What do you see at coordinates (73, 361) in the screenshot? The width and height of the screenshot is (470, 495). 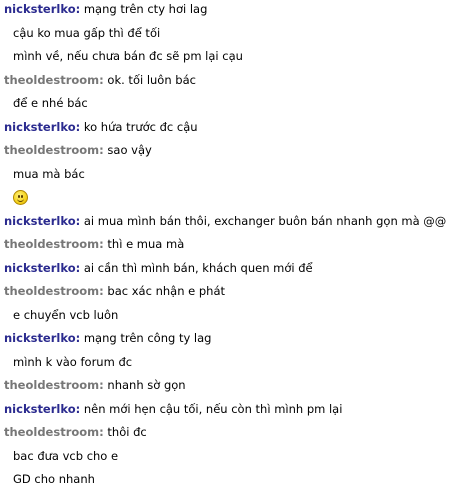 I see `message-continuation: mình k vào forum đc` at bounding box center [73, 361].